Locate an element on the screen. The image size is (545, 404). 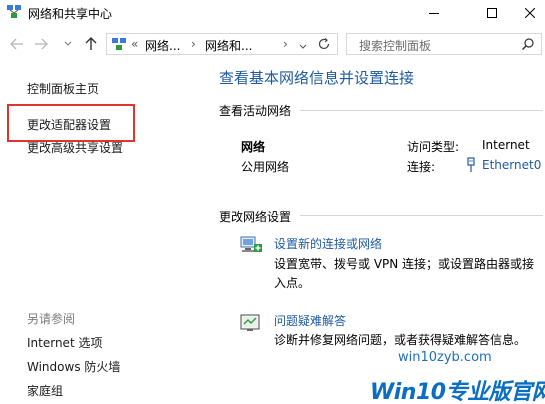
troubleshoot-description: 诊断并修复网络问题，或者获得疑难解答信息。 is located at coordinates (400, 340).